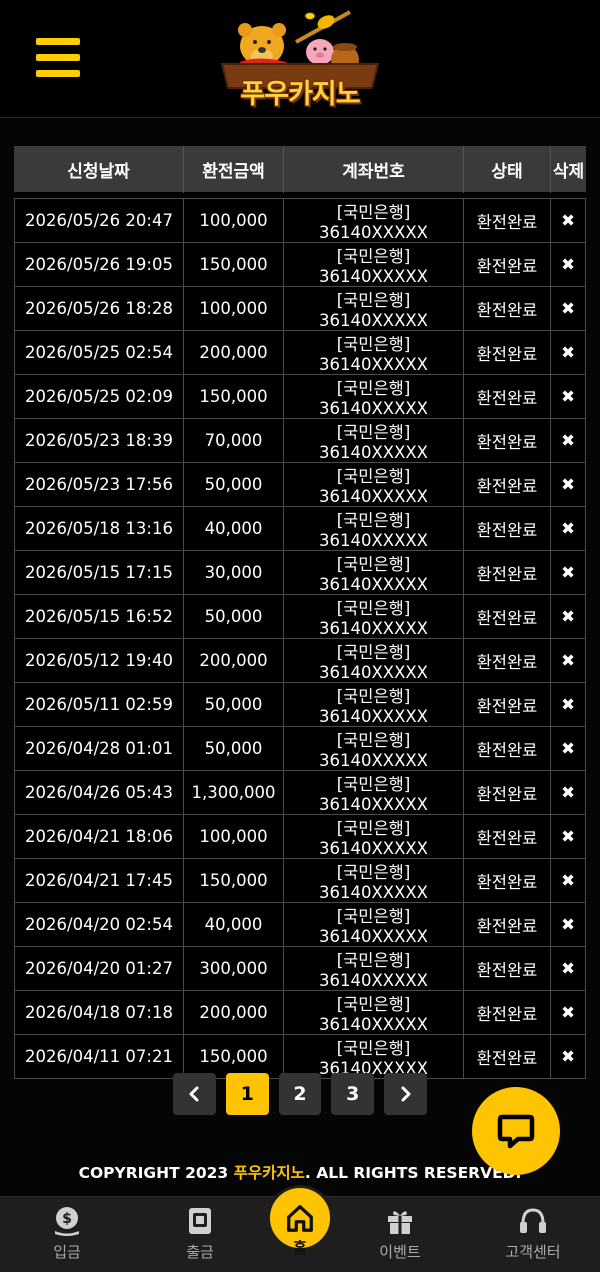  I want to click on pagination-page-1: 1, so click(247, 1094).